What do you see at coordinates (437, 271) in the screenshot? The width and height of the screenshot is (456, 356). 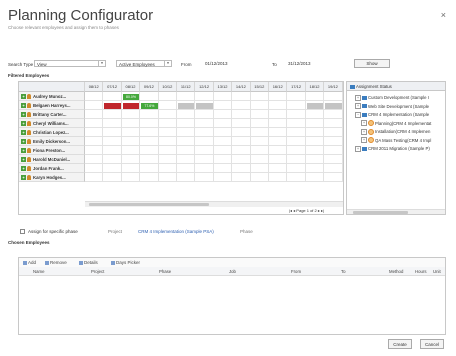 I see `column-header-unit: Unit` at bounding box center [437, 271].